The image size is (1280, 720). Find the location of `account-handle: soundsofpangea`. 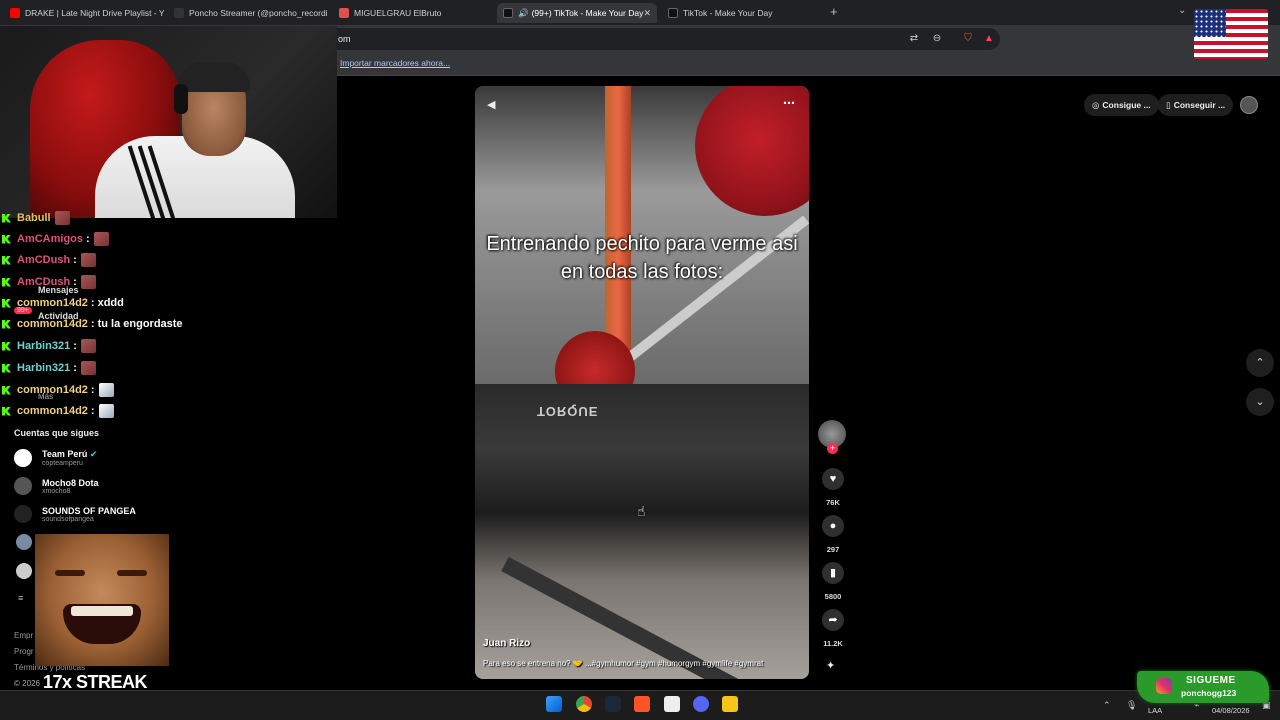

account-handle: soundsofpangea is located at coordinates (68, 519).